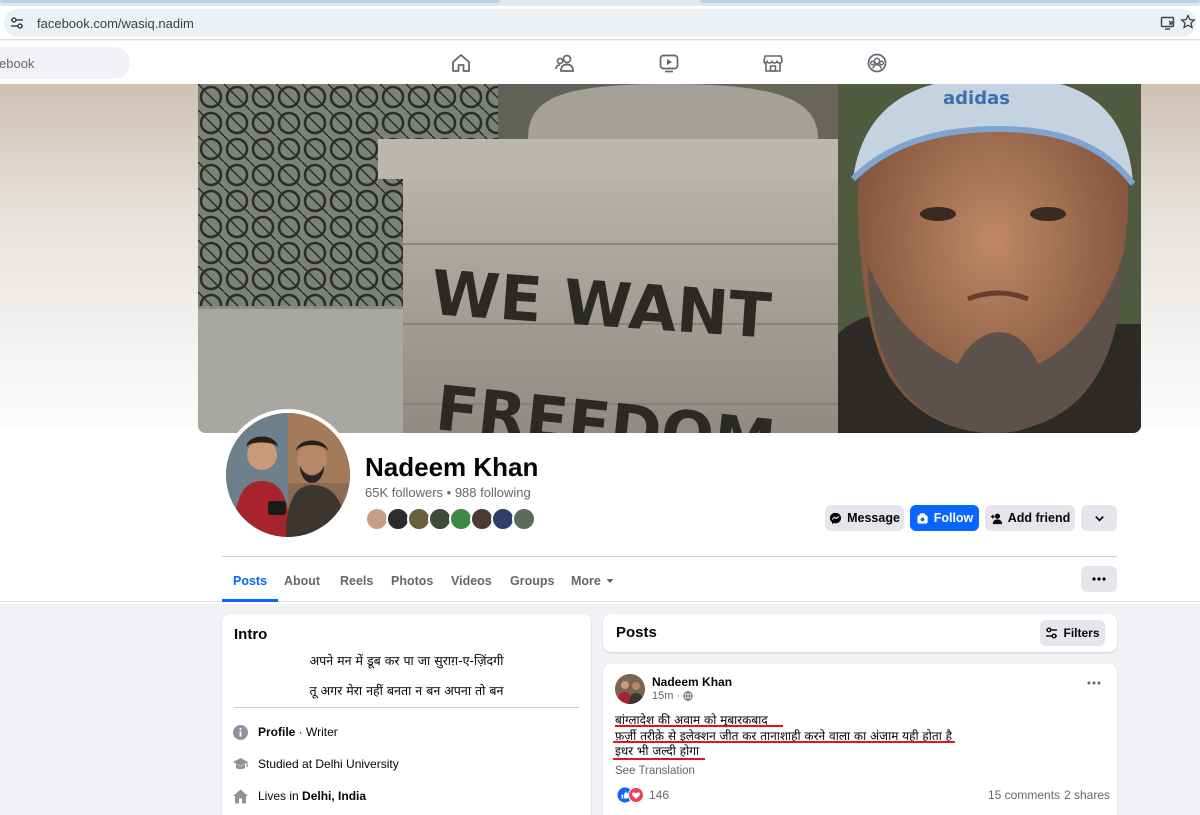  I want to click on profile-category: · Writer, so click(316, 732).